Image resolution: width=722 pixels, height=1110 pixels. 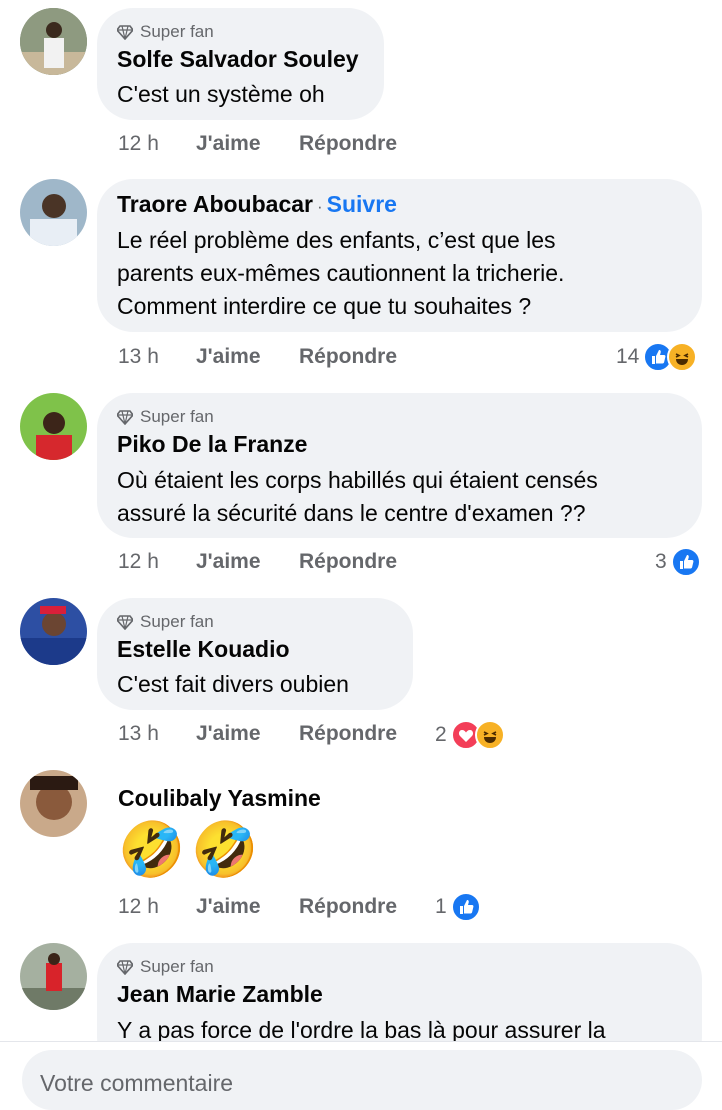 I want to click on author-name: Traore Aboubacar · Suivre, so click(x=257, y=204).